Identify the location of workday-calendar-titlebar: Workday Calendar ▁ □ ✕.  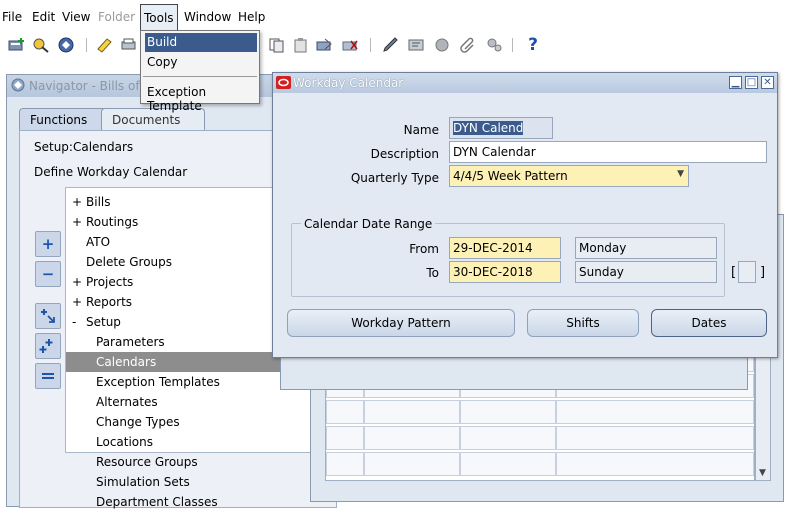
(525, 83).